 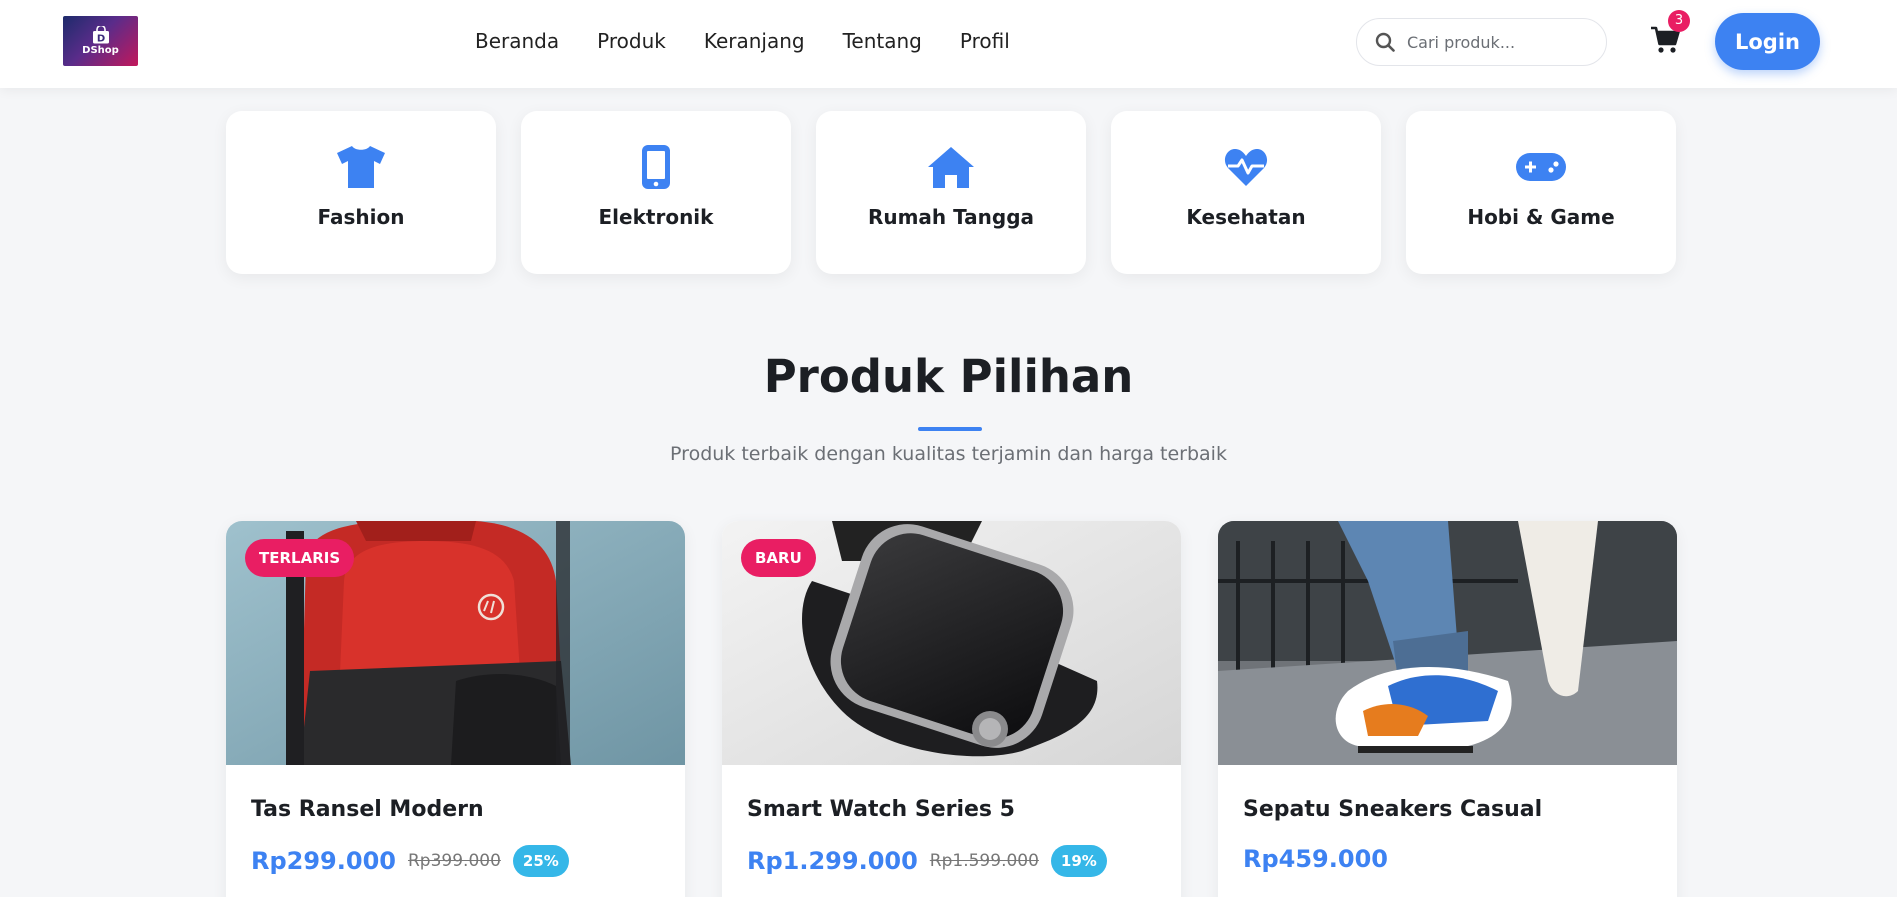 I want to click on product-badge: BARU, so click(x=778, y=558).